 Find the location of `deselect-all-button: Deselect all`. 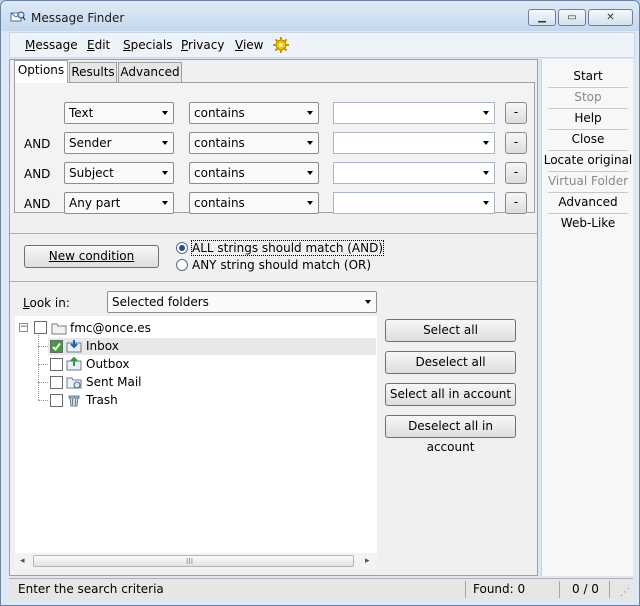

deselect-all-button: Deselect all is located at coordinates (450, 362).